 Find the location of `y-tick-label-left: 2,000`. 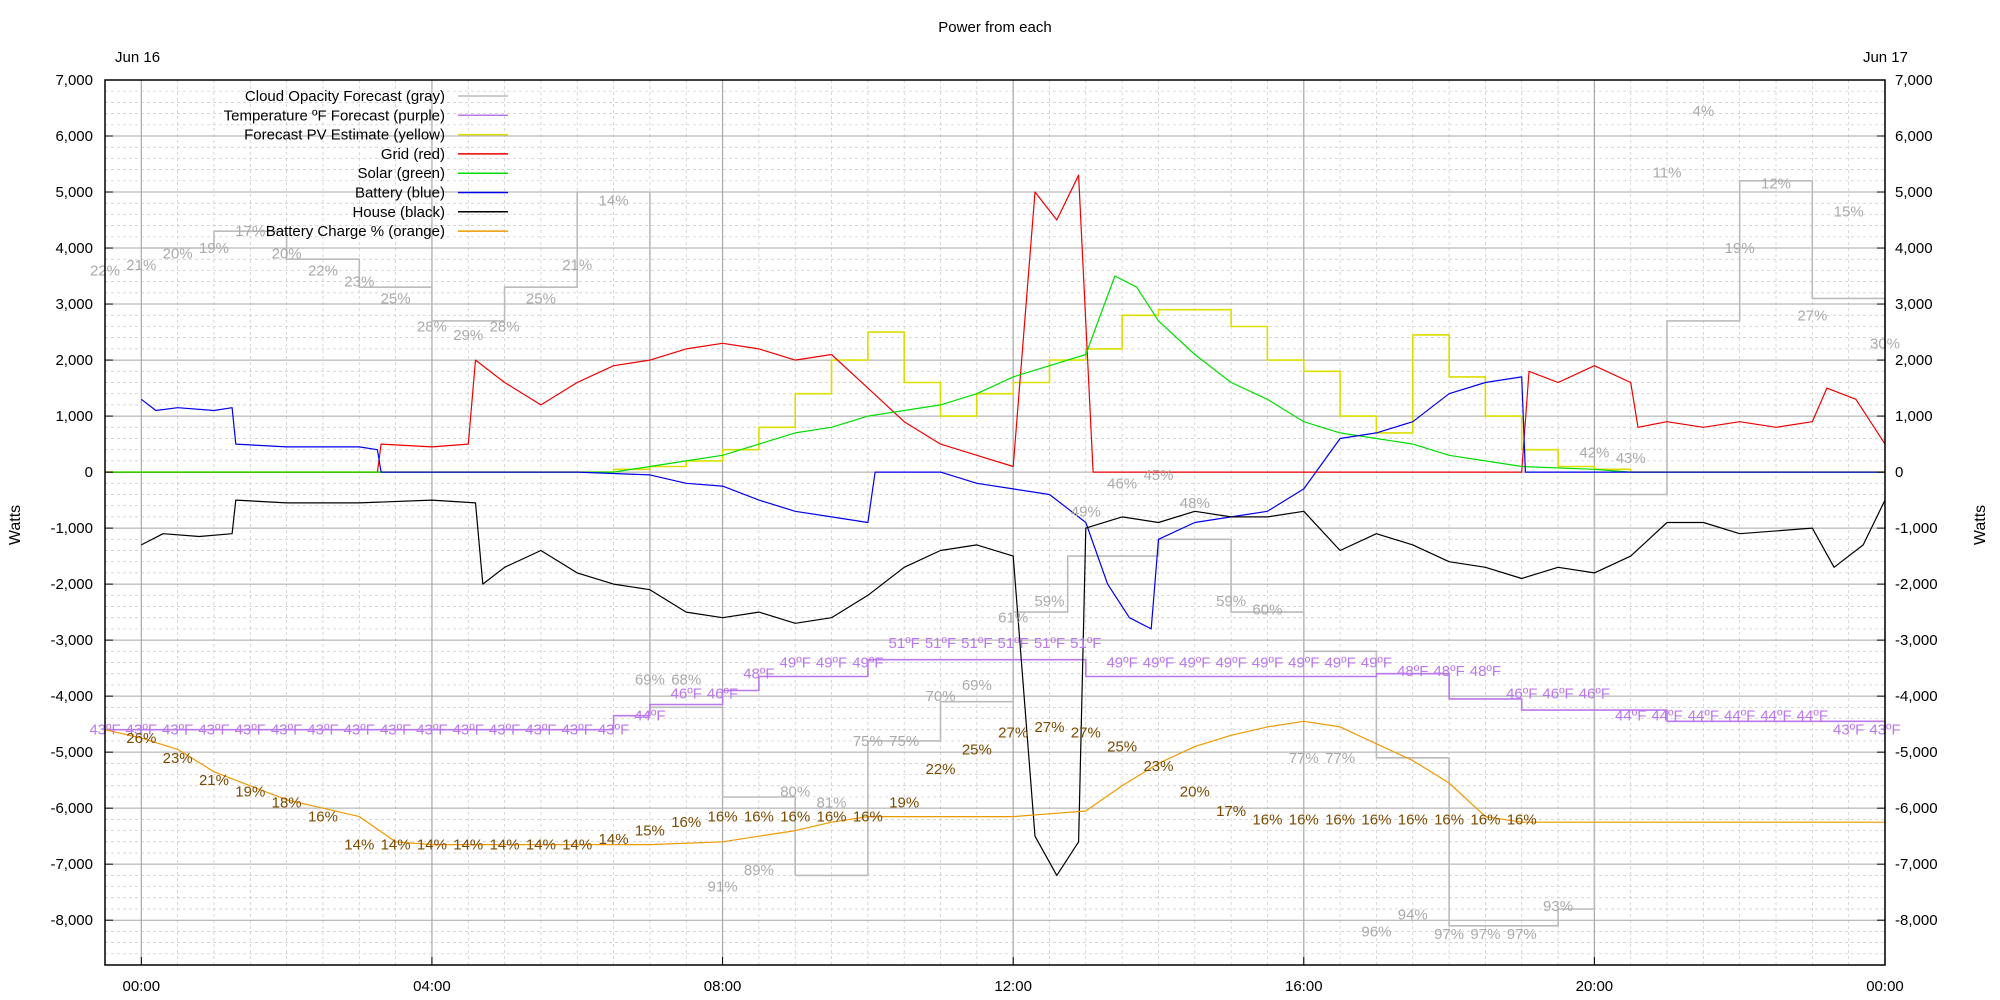

y-tick-label-left: 2,000 is located at coordinates (74, 360).